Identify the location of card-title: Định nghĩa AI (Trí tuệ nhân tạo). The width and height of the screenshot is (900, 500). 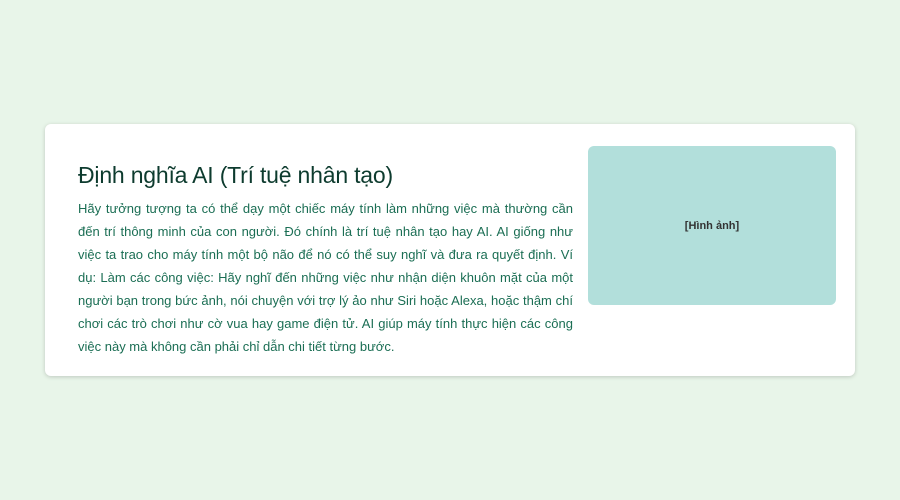
(235, 175).